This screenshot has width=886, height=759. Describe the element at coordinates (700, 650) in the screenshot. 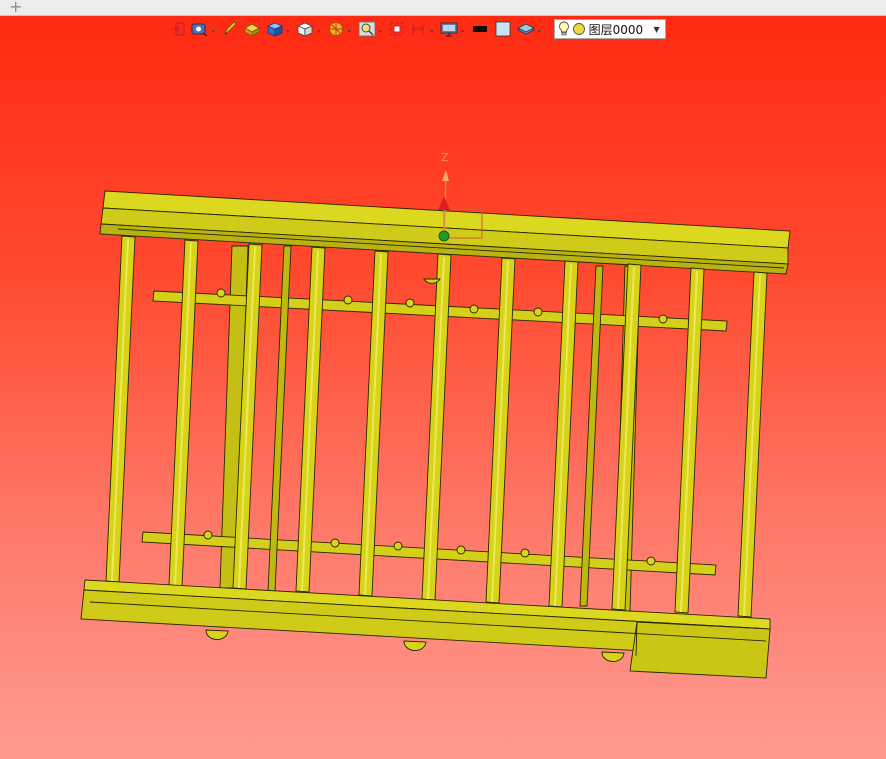

I see `bottom-rail-end-block` at that location.